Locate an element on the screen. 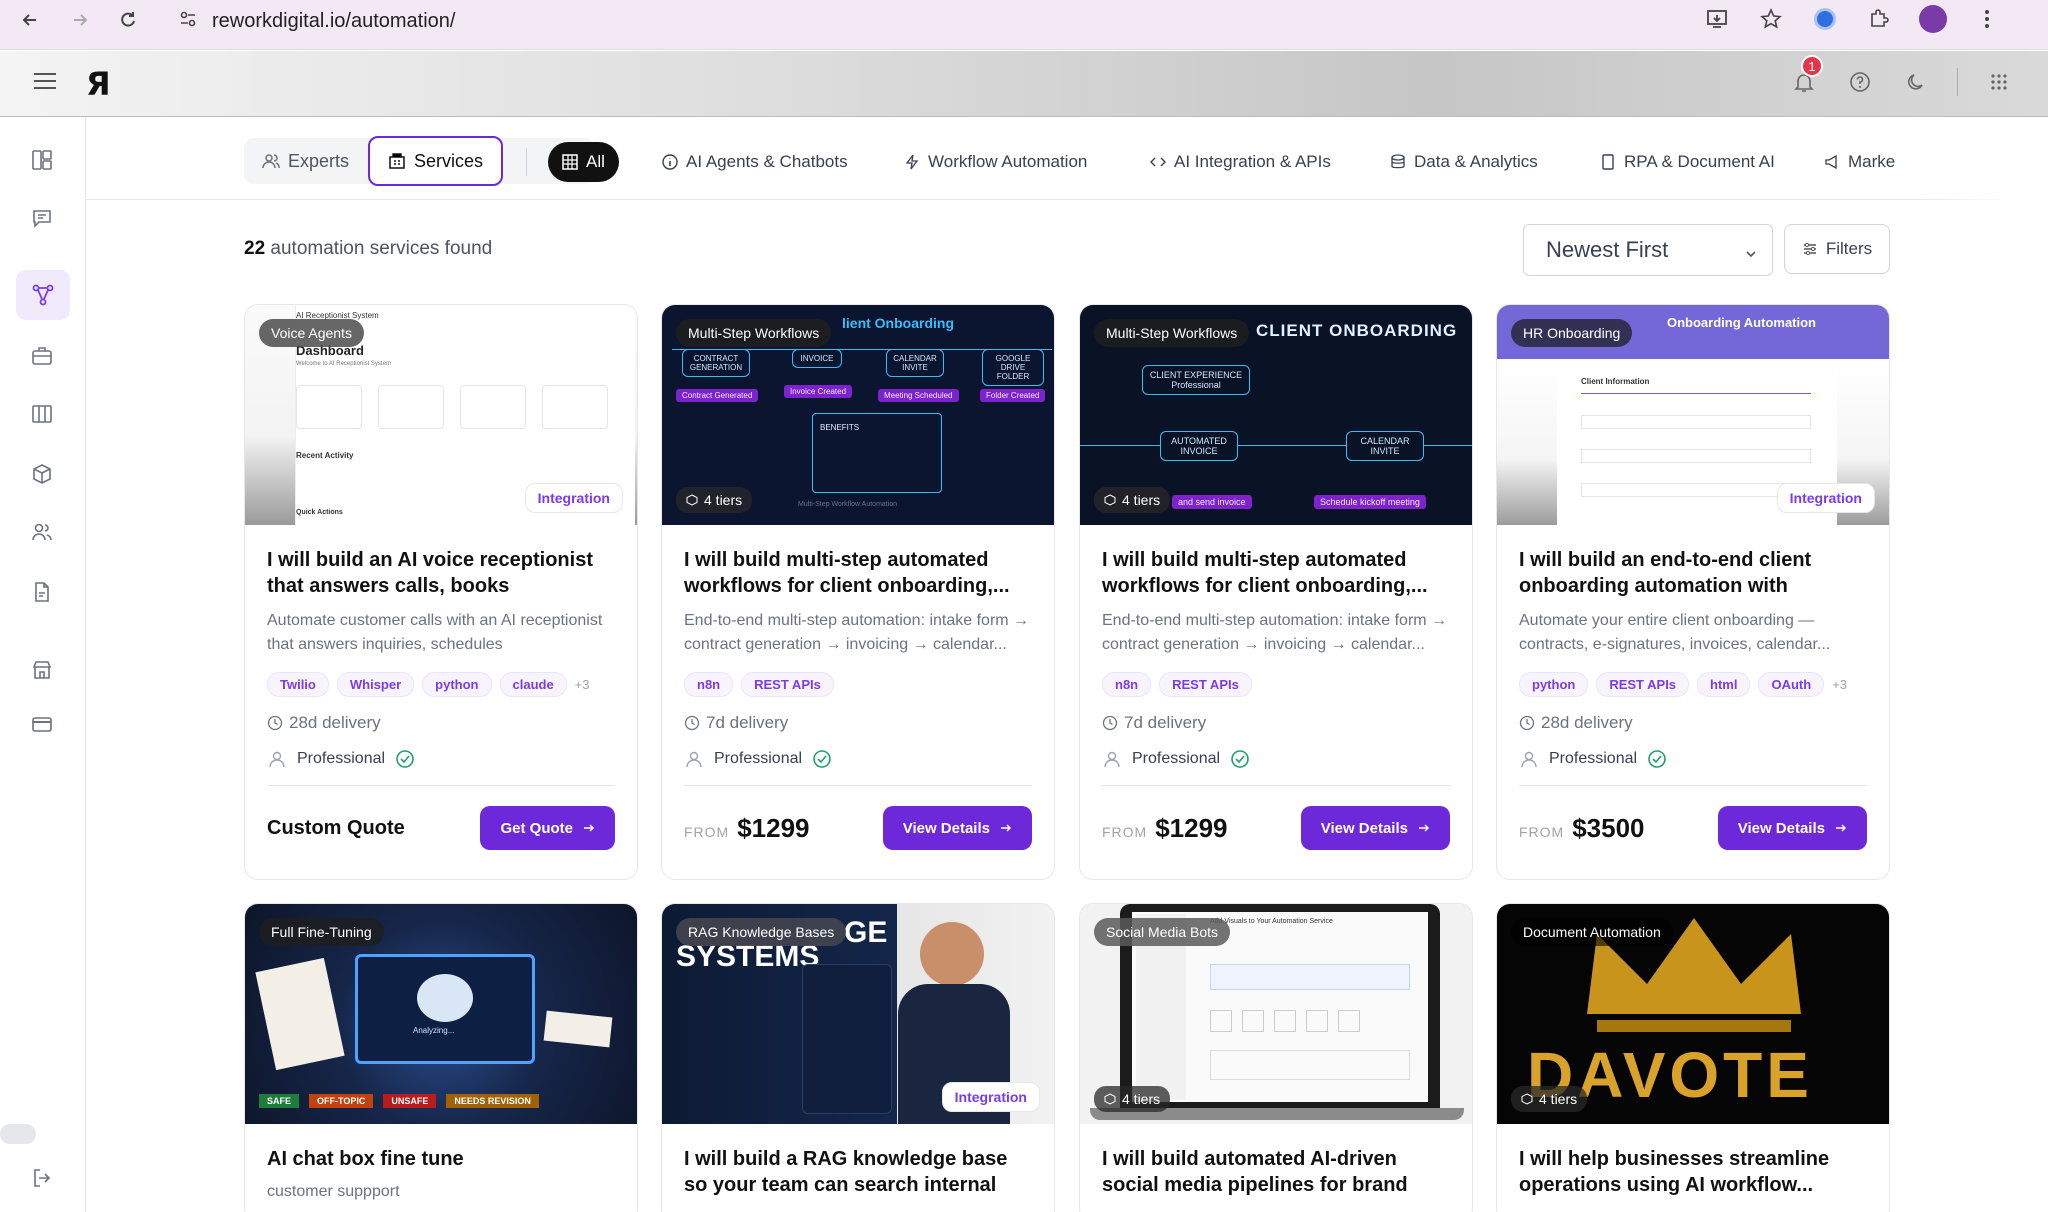 Image resolution: width=2048 pixels, height=1212 pixels. credit-card-icon is located at coordinates (42, 724).